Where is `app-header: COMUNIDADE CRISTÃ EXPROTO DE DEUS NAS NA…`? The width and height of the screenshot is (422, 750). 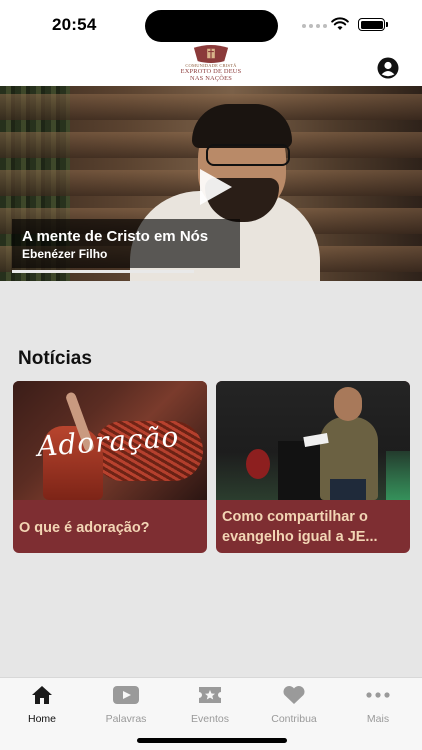
app-header: COMUNIDADE CRISTÃ EXPROTO DE DEUS NAS NA… is located at coordinates (211, 65).